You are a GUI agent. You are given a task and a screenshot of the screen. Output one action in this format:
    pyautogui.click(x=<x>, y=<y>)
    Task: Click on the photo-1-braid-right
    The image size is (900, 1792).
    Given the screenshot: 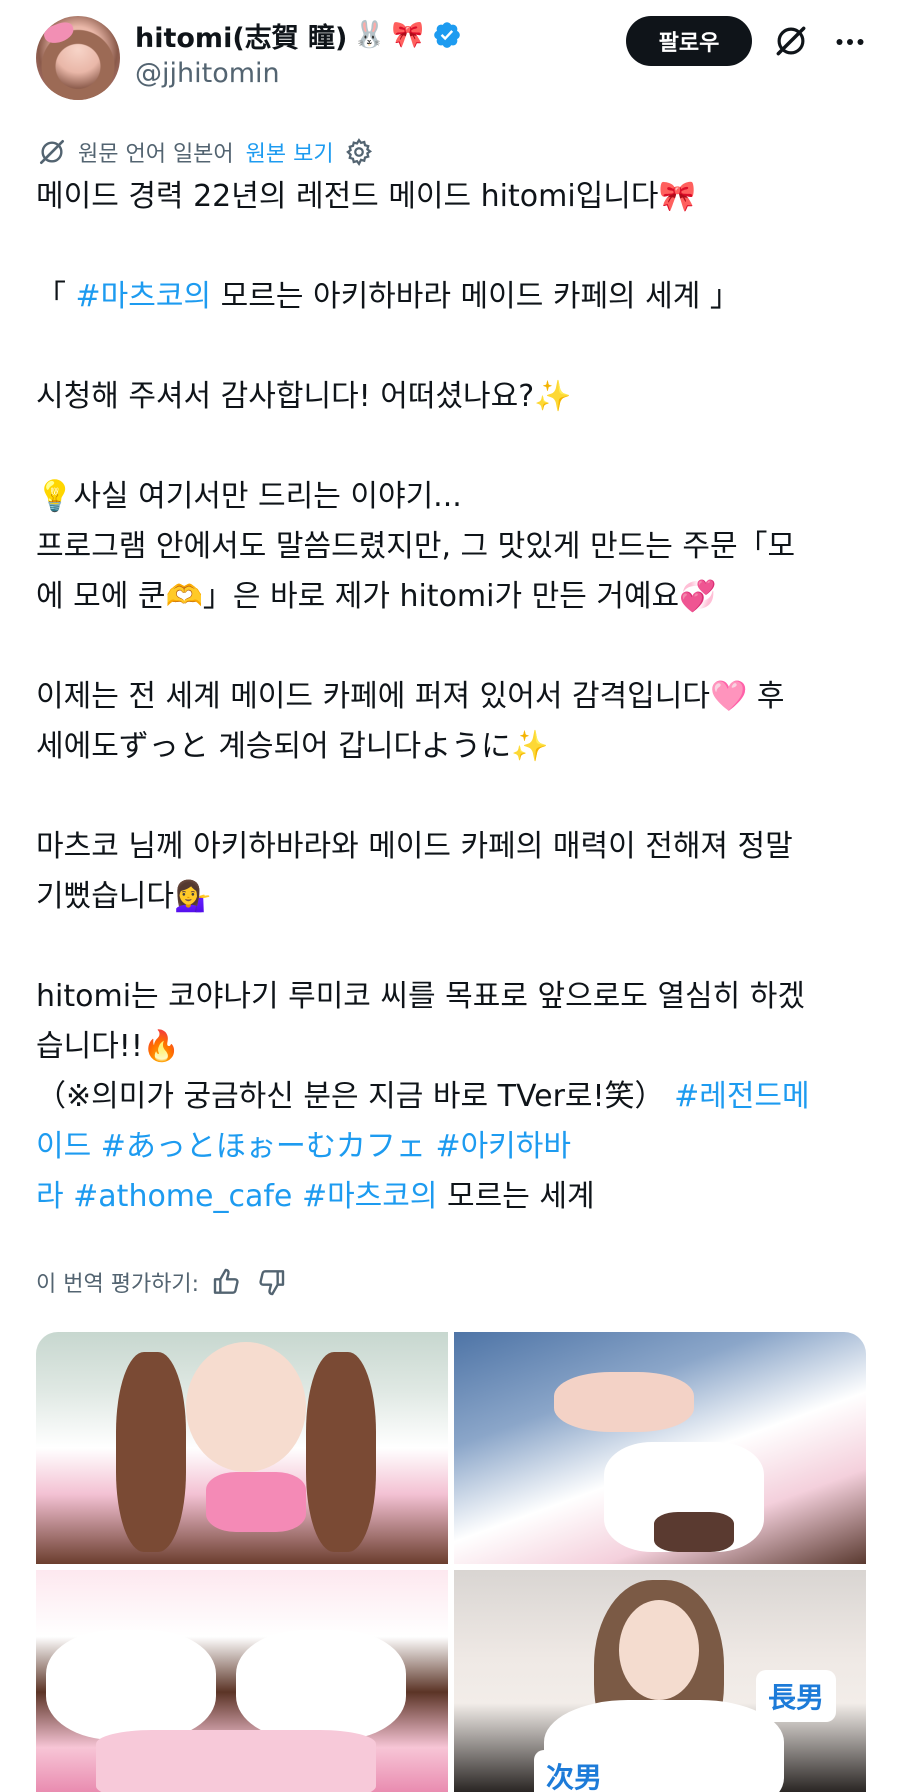 What is the action you would take?
    pyautogui.click(x=341, y=1452)
    